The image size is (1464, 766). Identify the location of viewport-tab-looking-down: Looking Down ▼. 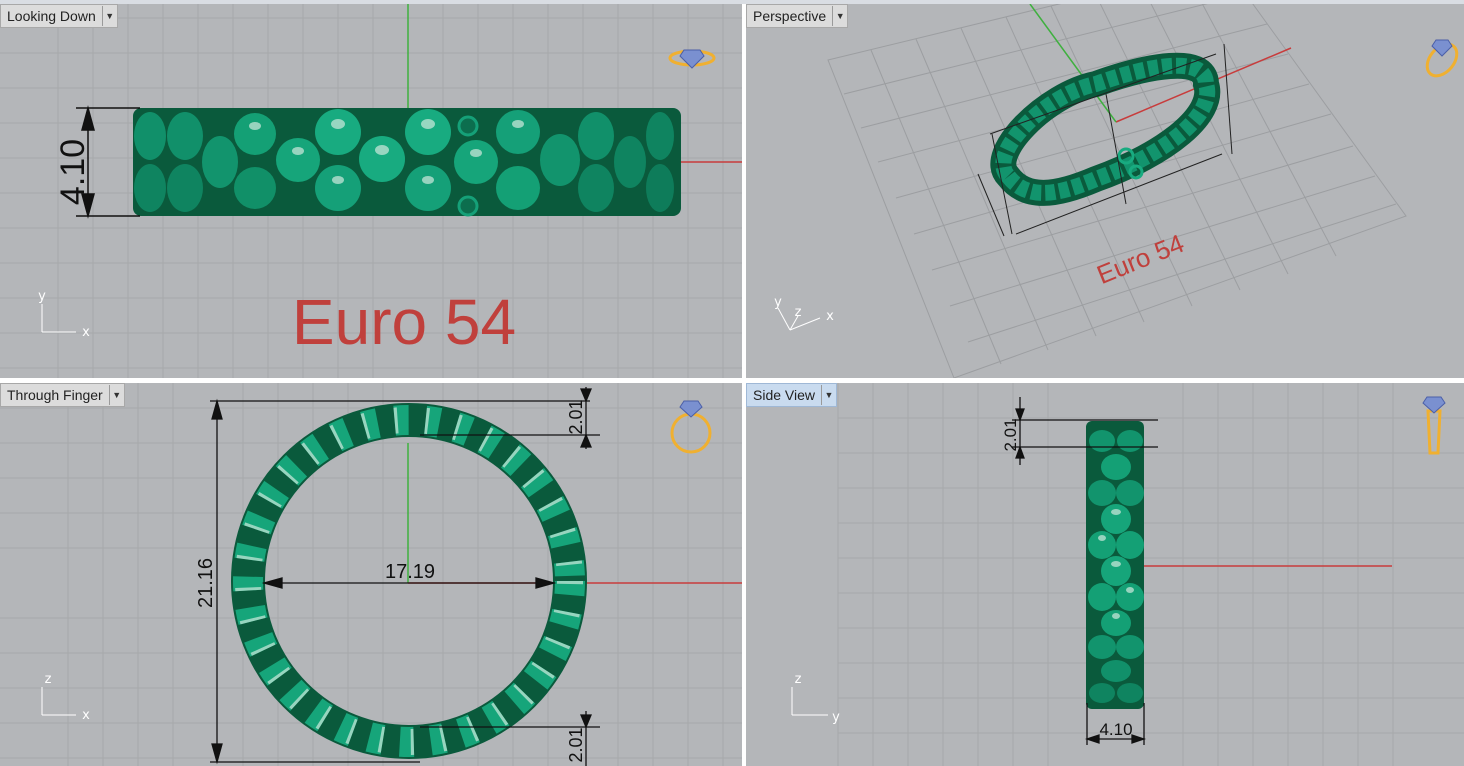
(59, 16).